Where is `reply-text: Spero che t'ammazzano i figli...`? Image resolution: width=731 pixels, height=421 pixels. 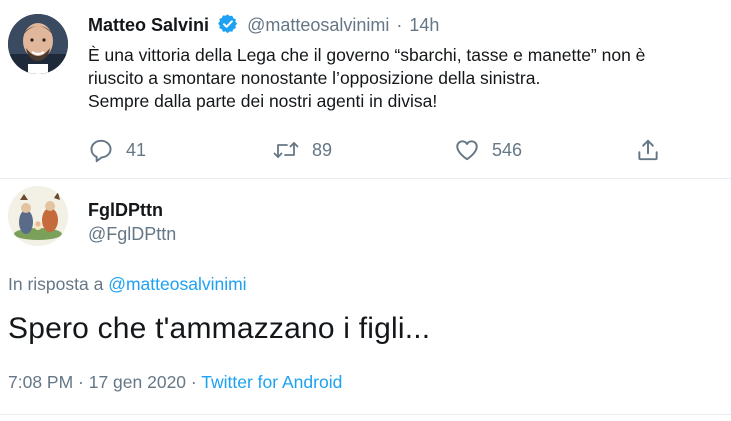 reply-text: Spero che t'ammazzano i figli... is located at coordinates (219, 328).